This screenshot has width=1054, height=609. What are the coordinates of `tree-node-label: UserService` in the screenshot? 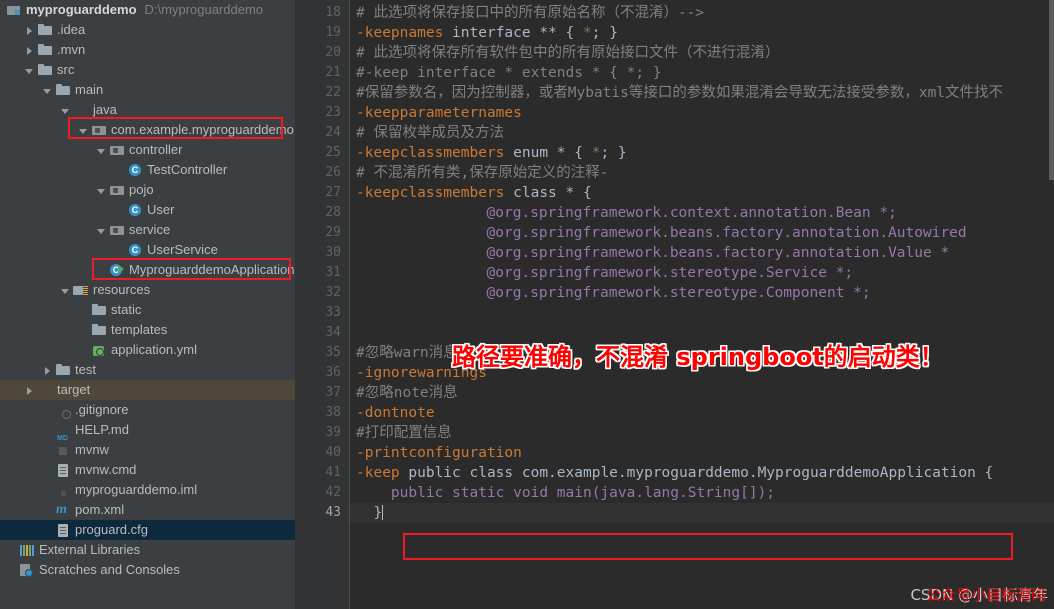 It's located at (182, 249).